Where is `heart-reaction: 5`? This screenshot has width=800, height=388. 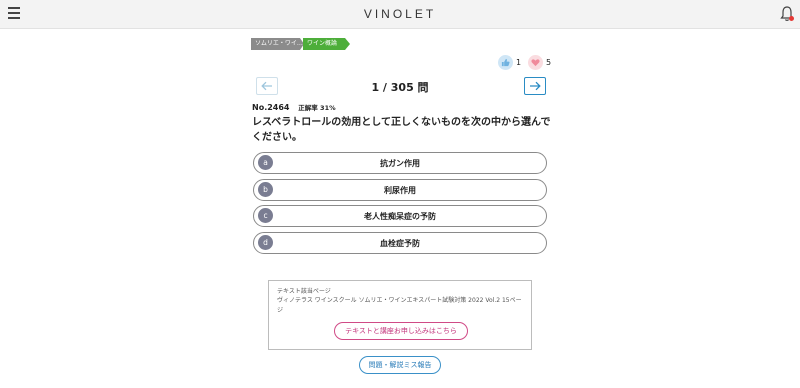
heart-reaction: 5 is located at coordinates (539, 62).